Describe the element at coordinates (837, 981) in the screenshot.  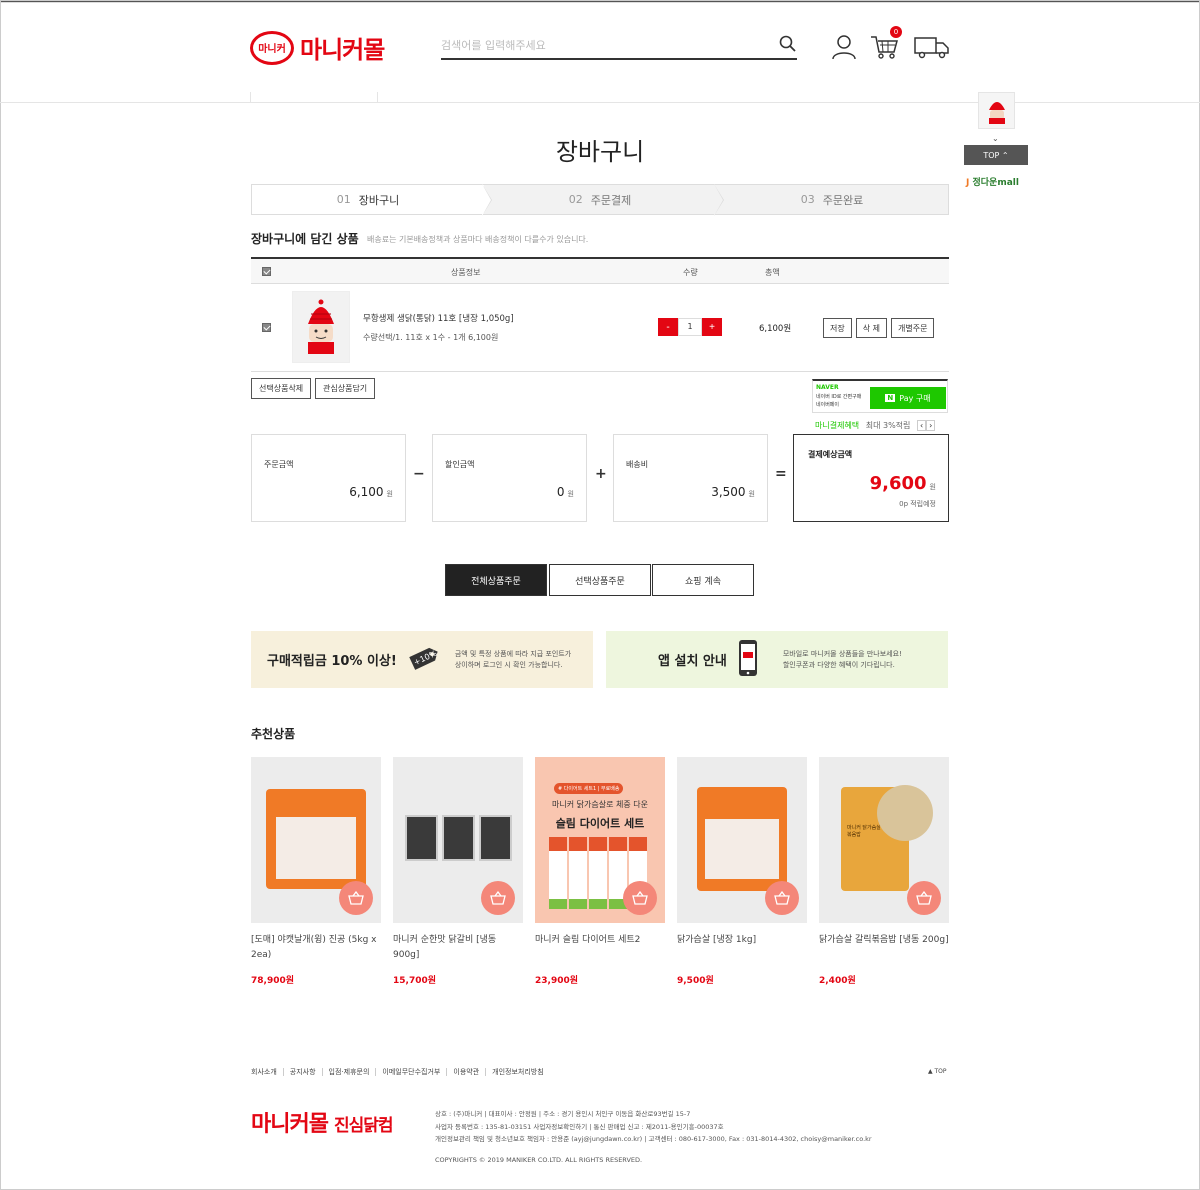
I see `product-card-price: 2,400원` at that location.